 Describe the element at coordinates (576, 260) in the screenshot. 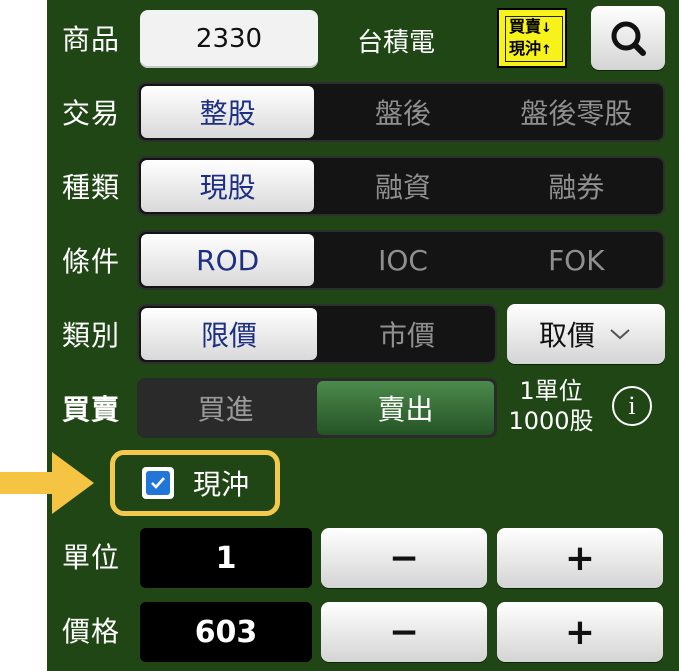

I see `condition-option-fok: FOK` at that location.